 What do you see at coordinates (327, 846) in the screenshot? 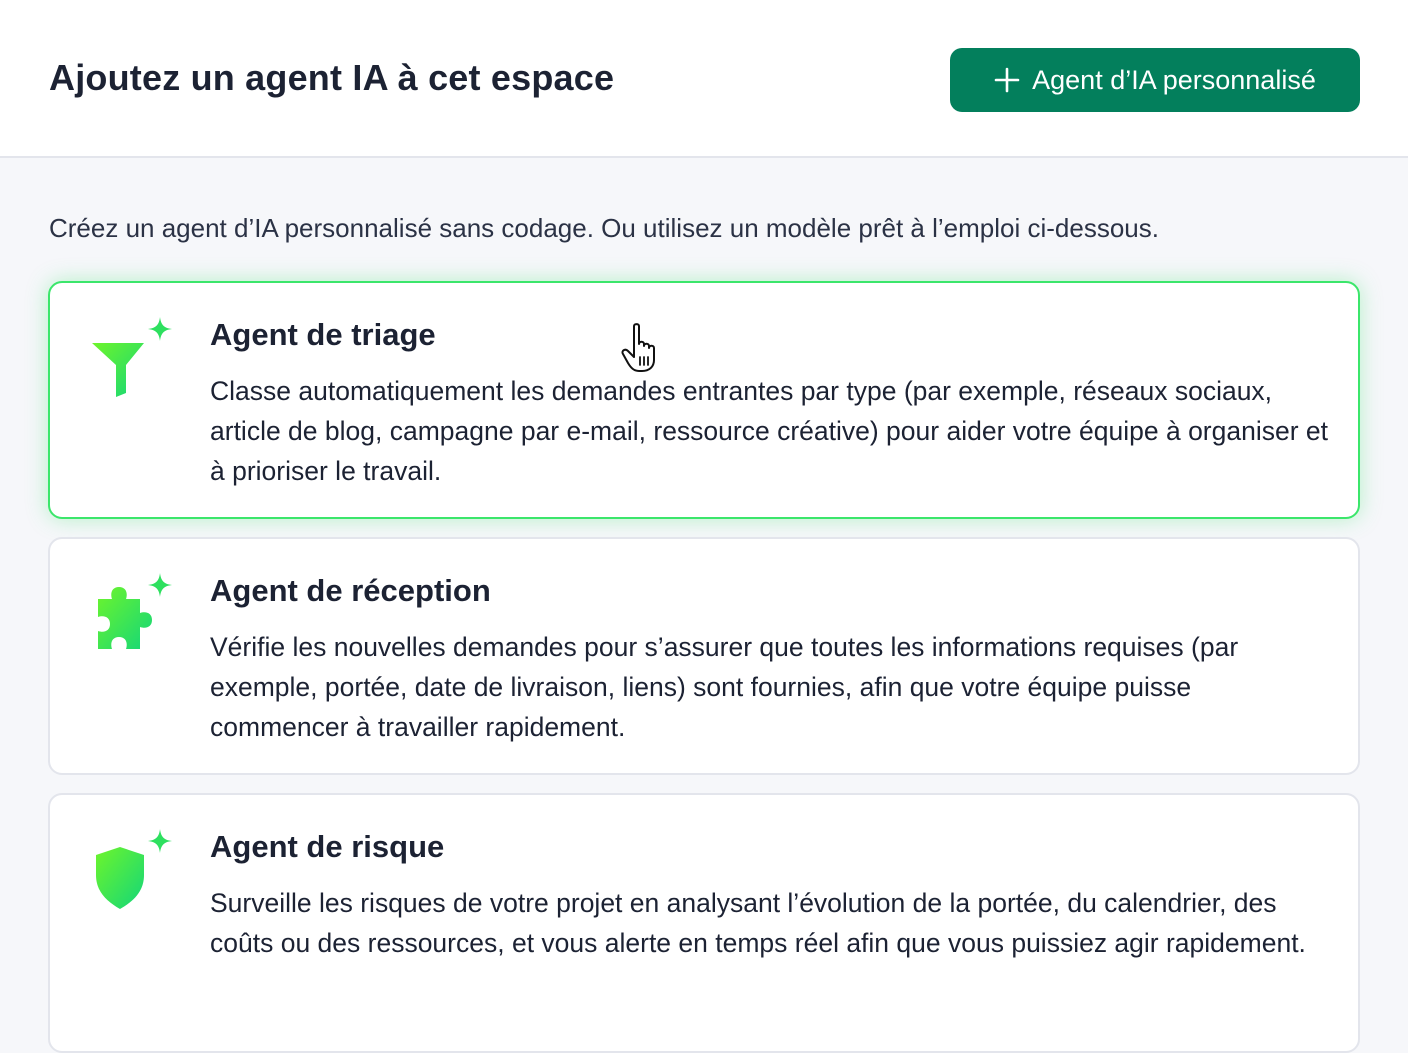
I see `agent-title: Agent de risque` at bounding box center [327, 846].